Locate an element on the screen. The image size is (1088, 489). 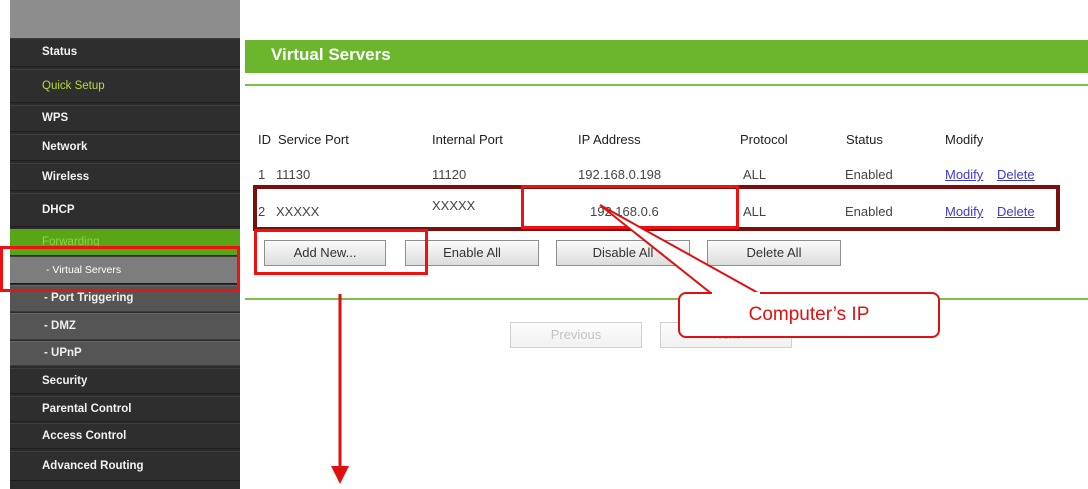
page-title: Virtual Servers is located at coordinates (331, 54).